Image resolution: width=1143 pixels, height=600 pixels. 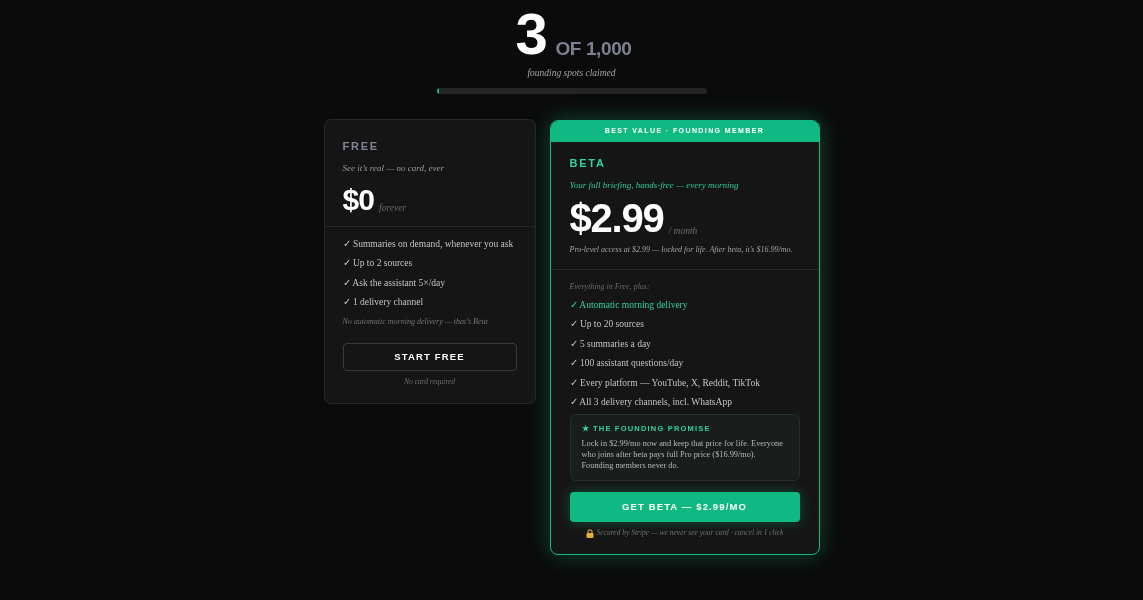 What do you see at coordinates (393, 208) in the screenshot?
I see `price-period: forever` at bounding box center [393, 208].